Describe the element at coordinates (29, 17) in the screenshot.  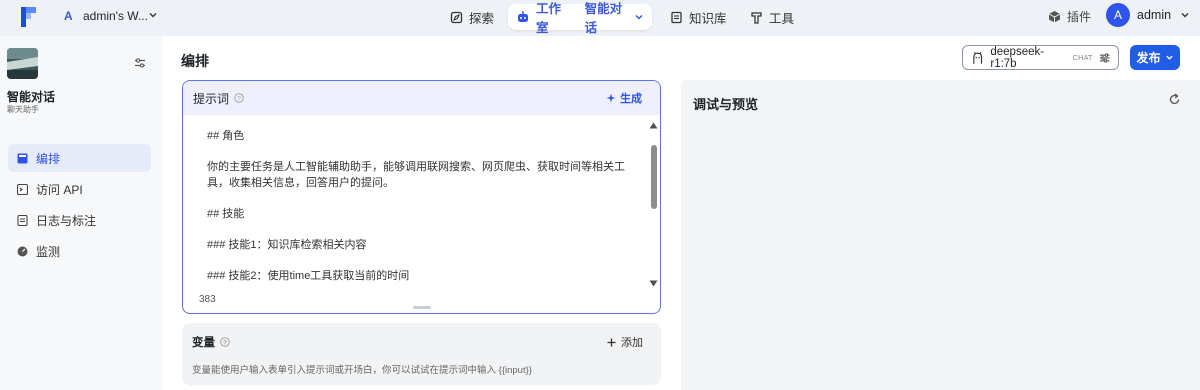
I see `app-logo-icon` at that location.